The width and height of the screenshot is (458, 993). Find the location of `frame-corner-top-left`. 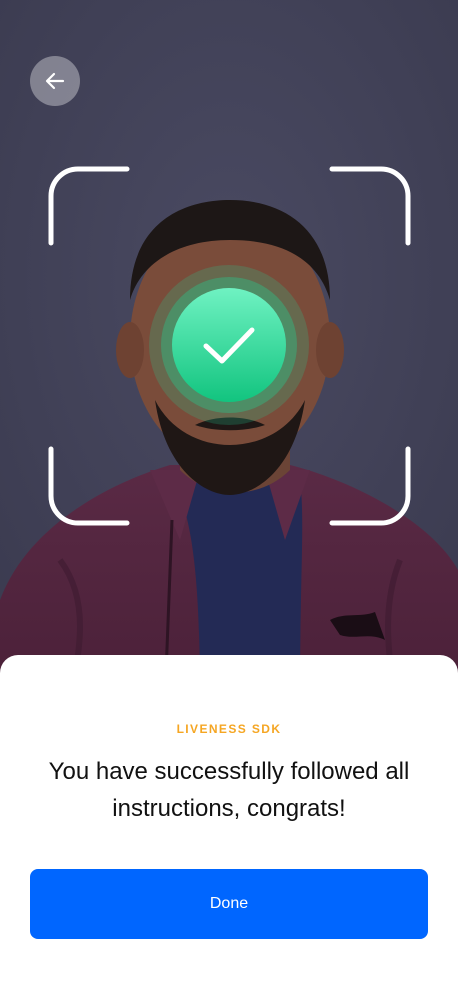

frame-corner-top-left is located at coordinates (89, 206).